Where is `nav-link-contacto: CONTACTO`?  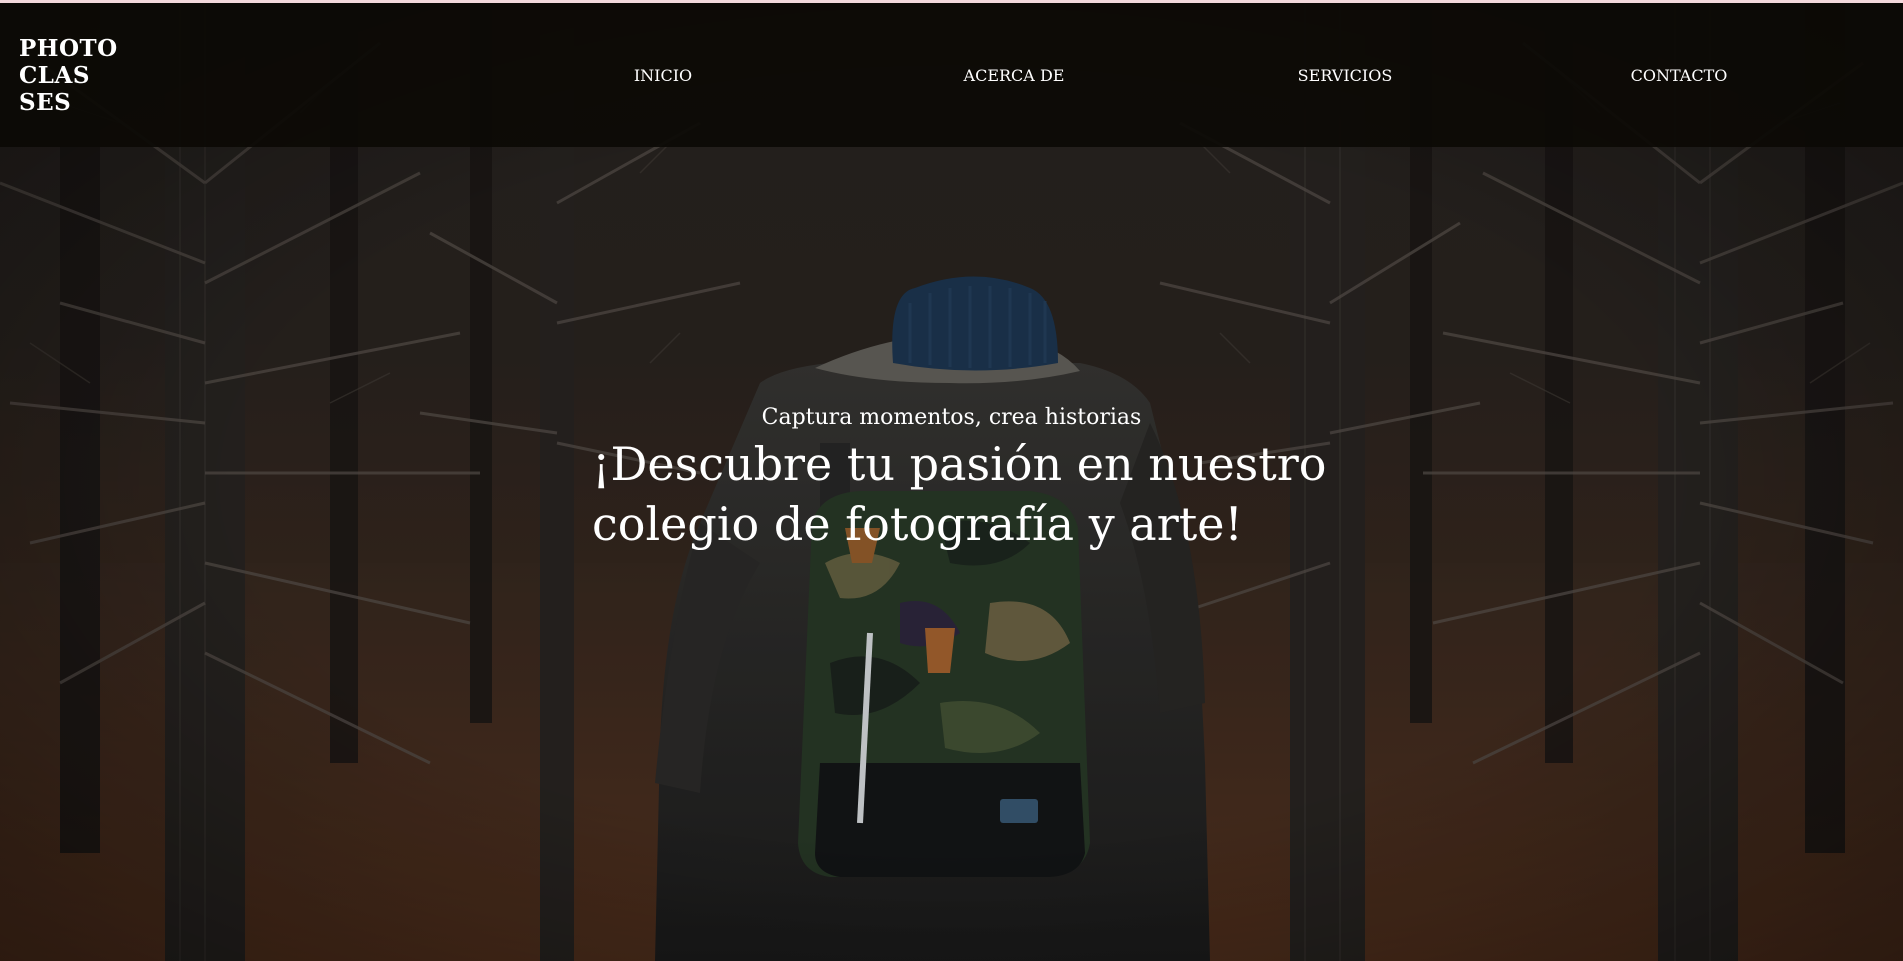
nav-link-contacto: CONTACTO is located at coordinates (1679, 76).